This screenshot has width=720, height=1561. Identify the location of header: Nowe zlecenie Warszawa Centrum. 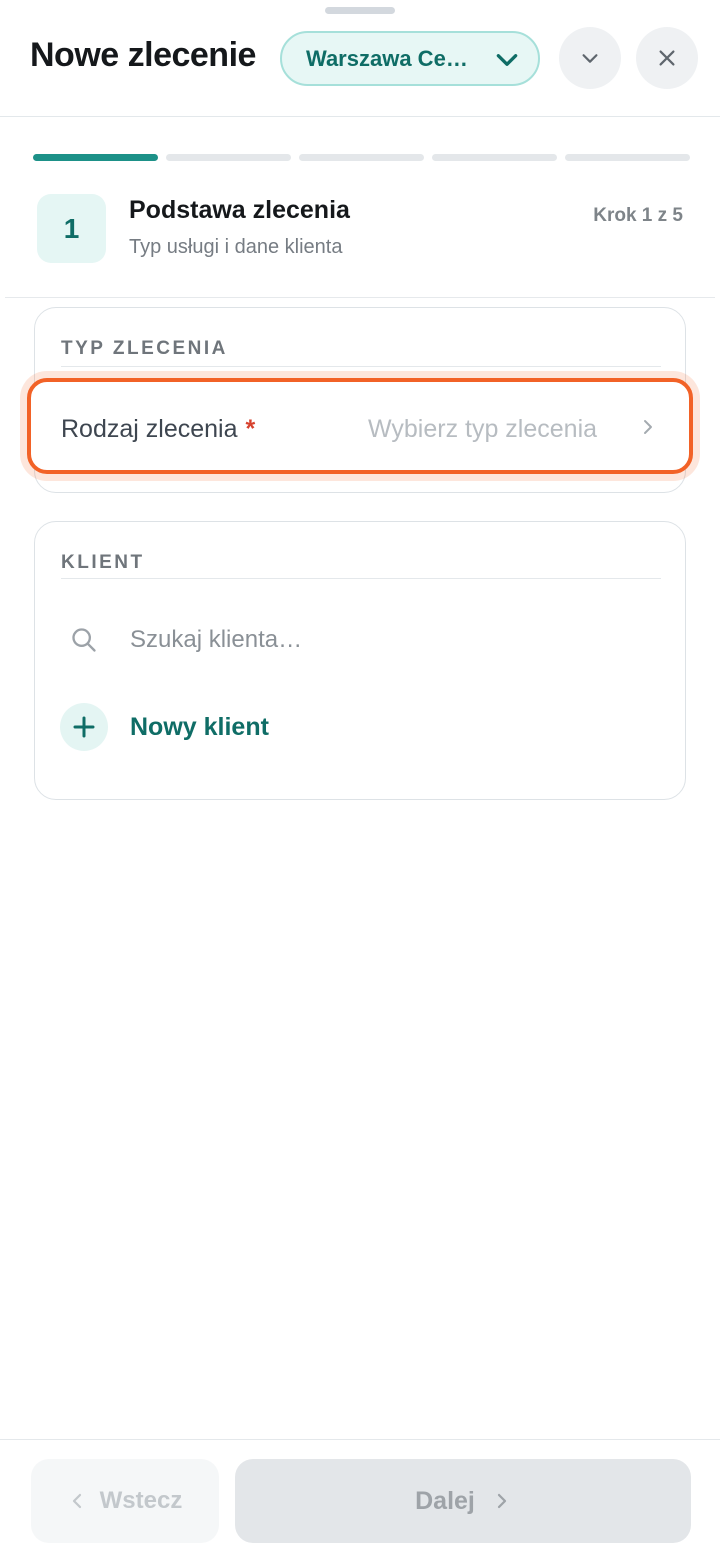
(360, 58).